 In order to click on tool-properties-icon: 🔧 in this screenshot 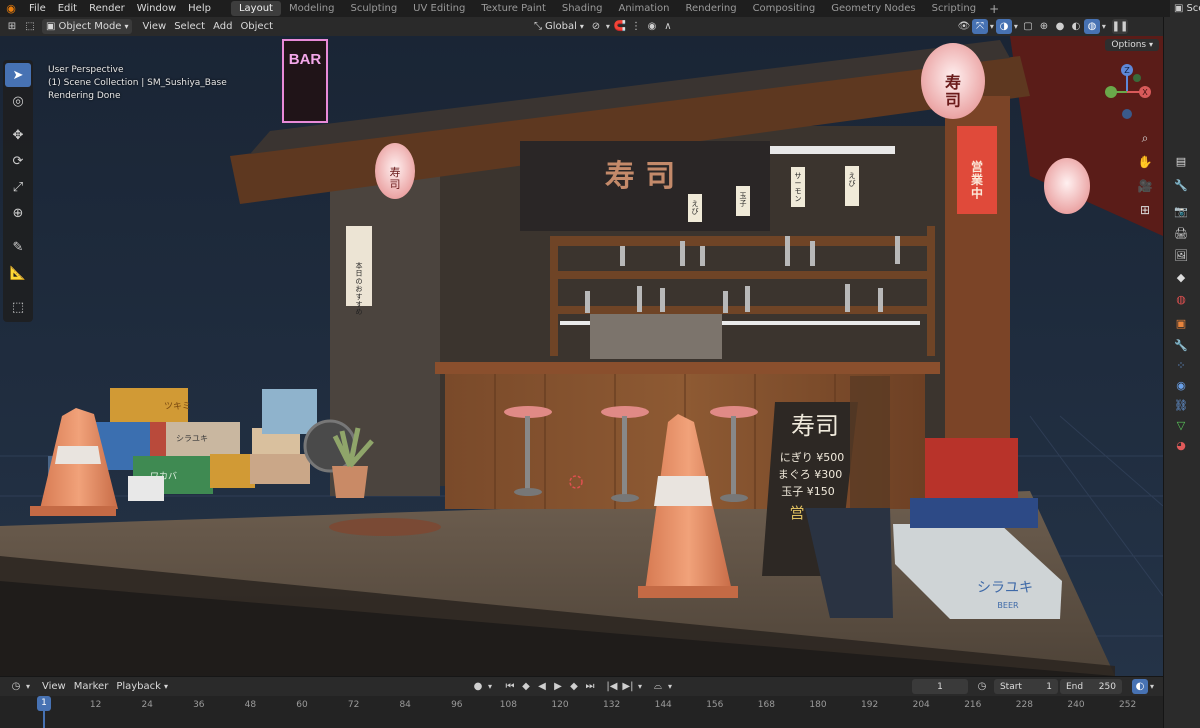, I will do `click(1181, 185)`.